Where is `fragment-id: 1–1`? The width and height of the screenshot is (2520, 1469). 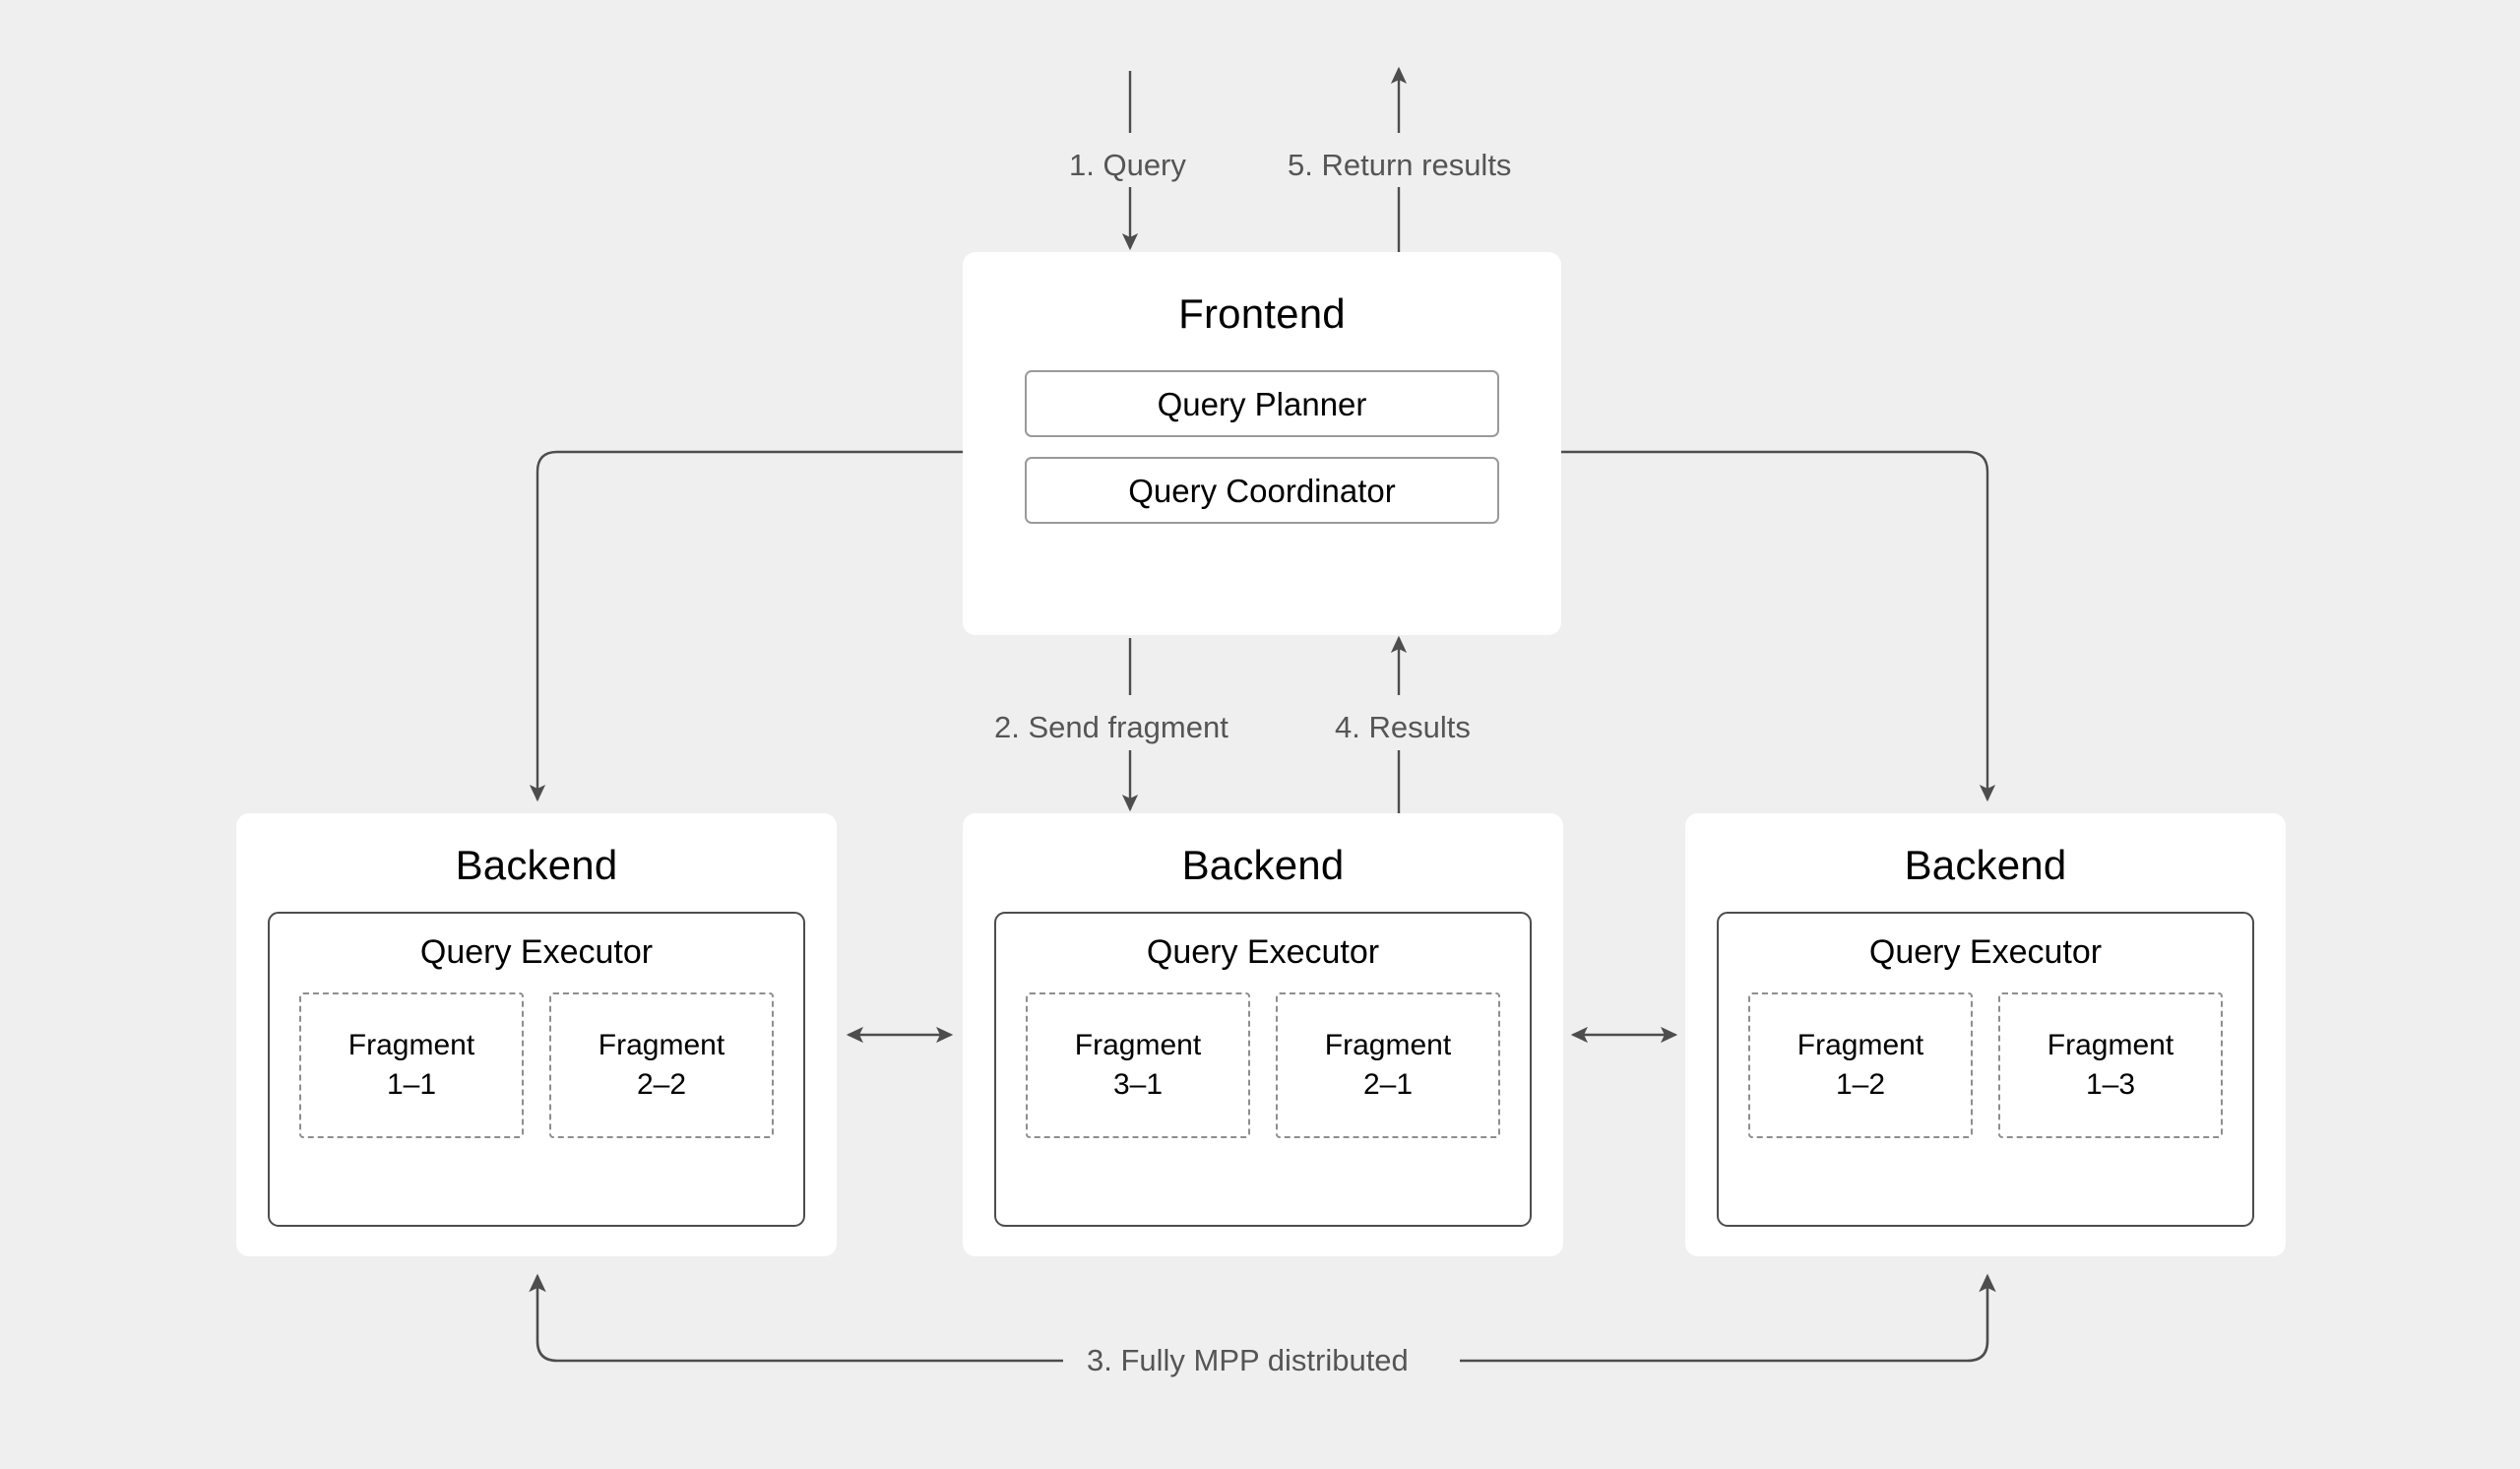 fragment-id: 1–1 is located at coordinates (411, 1085).